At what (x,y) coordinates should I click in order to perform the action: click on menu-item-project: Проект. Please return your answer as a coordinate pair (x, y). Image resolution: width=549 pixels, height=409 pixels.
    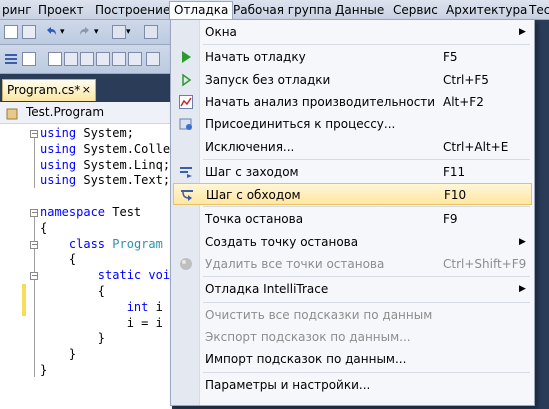
    Looking at the image, I should click on (61, 10).